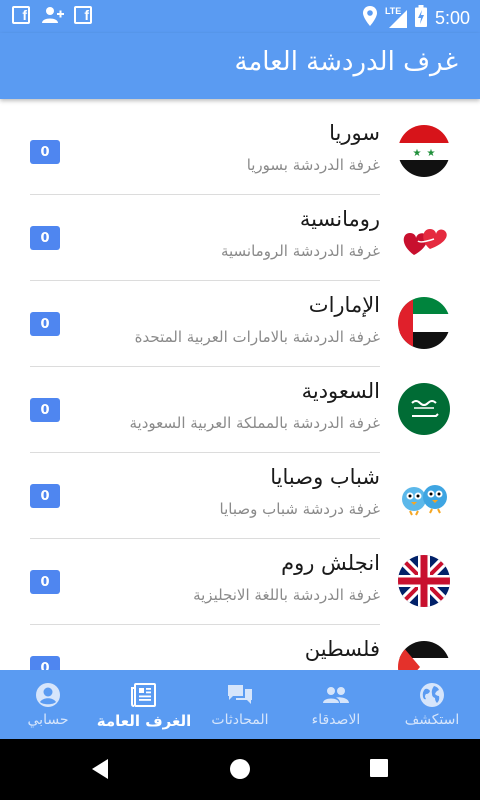 The width and height of the screenshot is (480, 800). I want to click on room-title: السعودية, so click(340, 391).